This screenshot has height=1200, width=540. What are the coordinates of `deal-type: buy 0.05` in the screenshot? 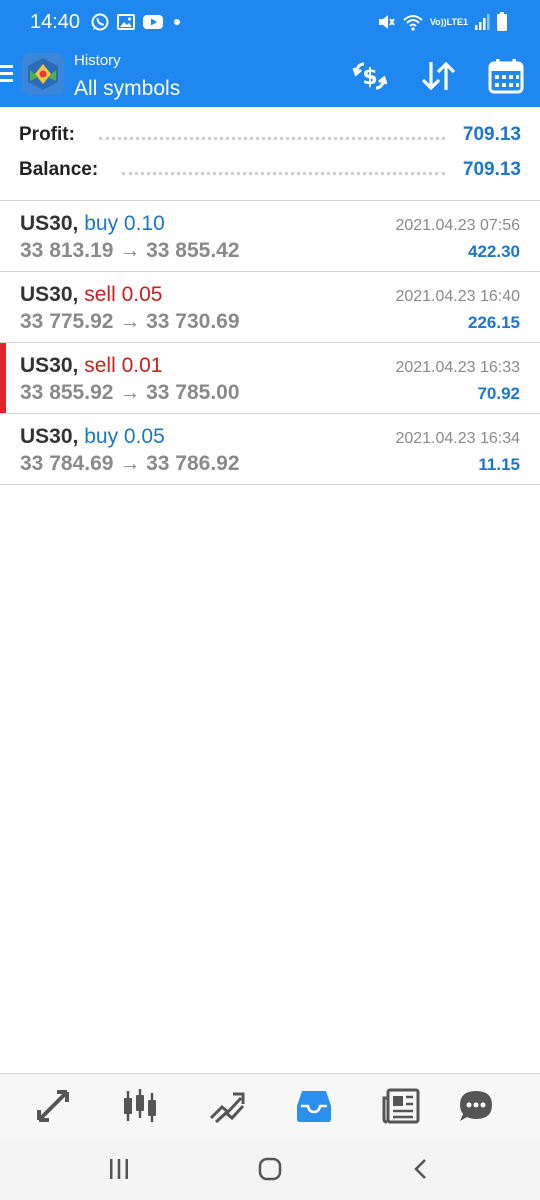 It's located at (124, 436).